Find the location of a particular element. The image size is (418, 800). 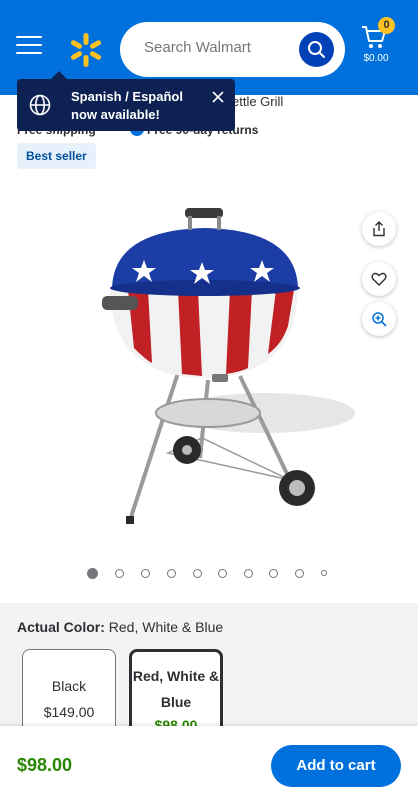

search-input is located at coordinates (219, 47).